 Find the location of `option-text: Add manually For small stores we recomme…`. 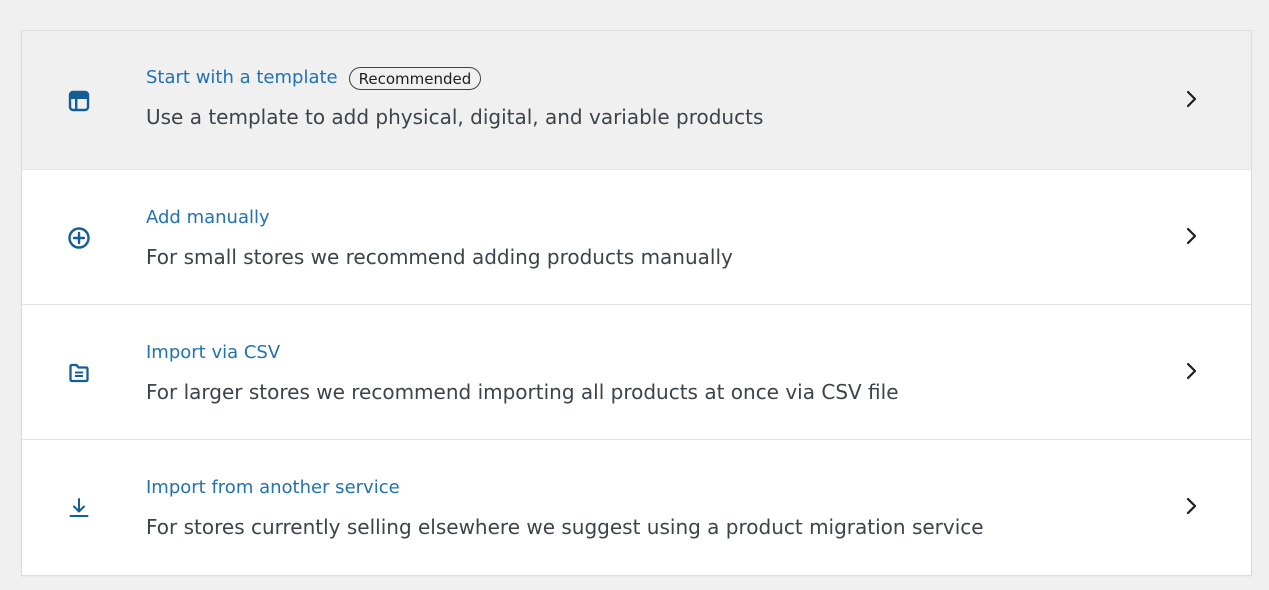

option-text: Add manually For small stores we recomme… is located at coordinates (638, 237).